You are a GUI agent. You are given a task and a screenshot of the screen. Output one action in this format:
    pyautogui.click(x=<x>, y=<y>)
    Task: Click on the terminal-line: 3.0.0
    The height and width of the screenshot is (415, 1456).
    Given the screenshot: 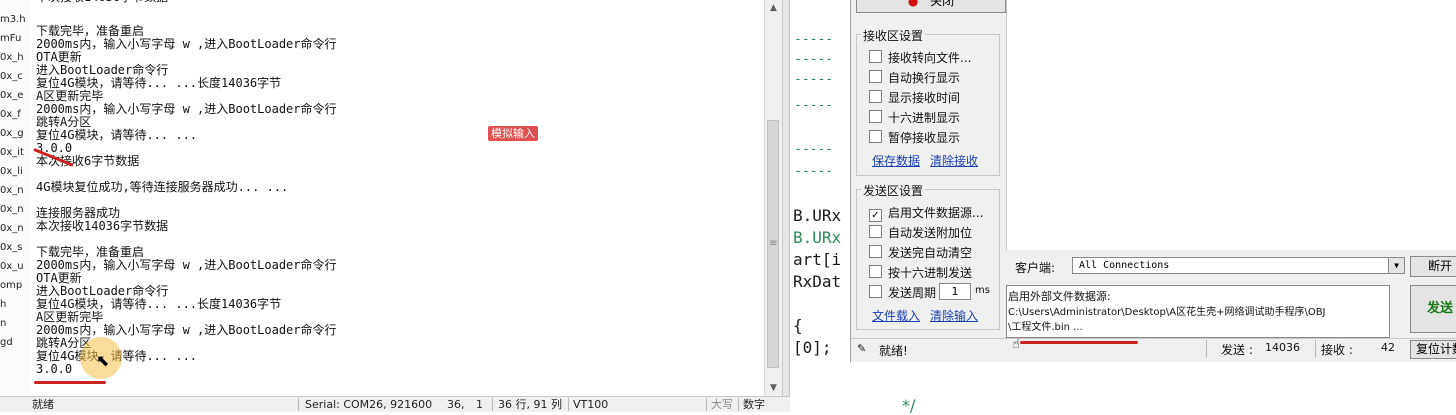 What is the action you would take?
    pyautogui.click(x=54, y=369)
    